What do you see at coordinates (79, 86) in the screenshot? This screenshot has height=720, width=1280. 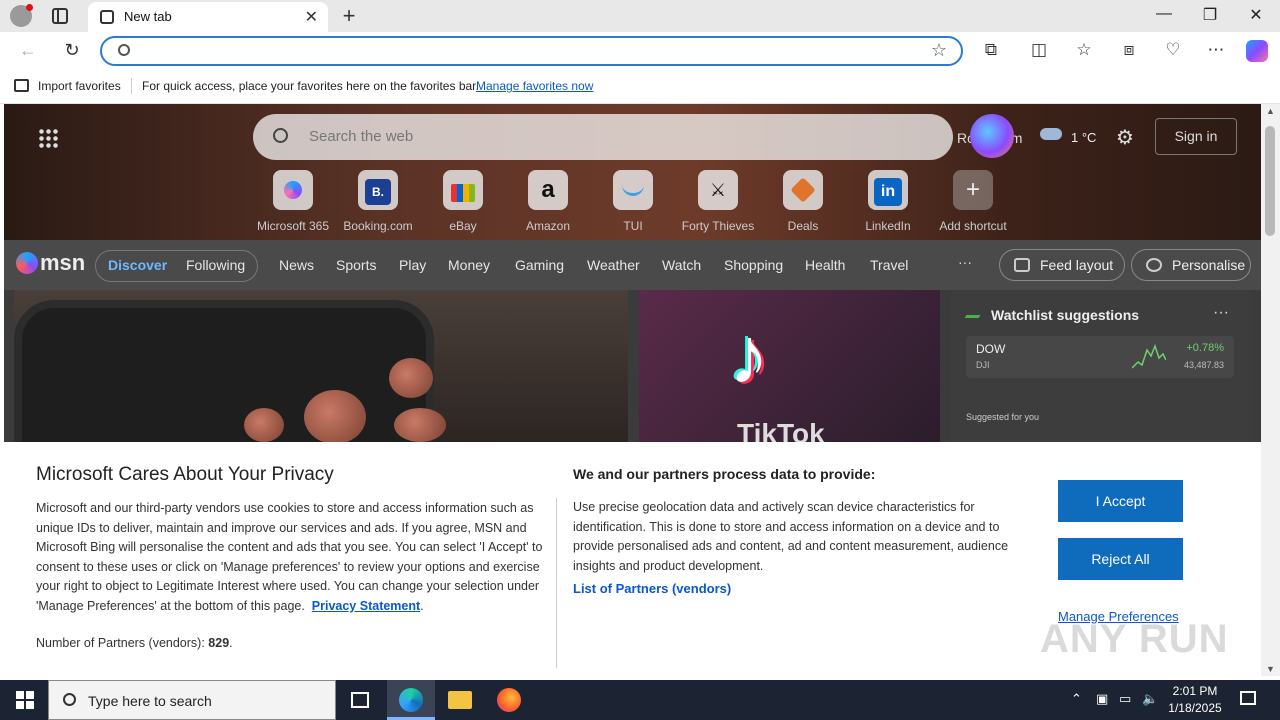 I see `import-favorites-button: Import favorites` at bounding box center [79, 86].